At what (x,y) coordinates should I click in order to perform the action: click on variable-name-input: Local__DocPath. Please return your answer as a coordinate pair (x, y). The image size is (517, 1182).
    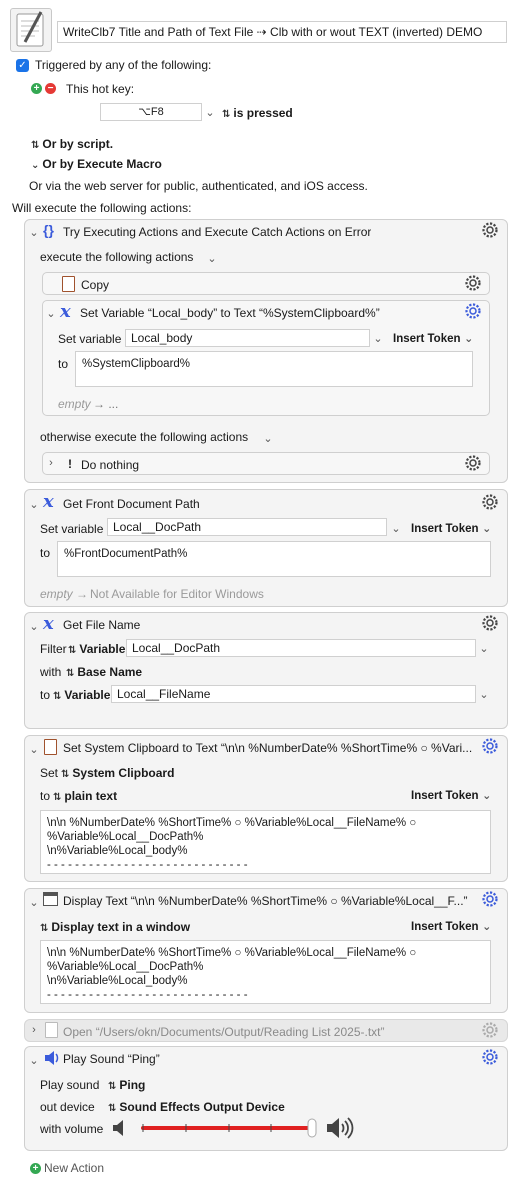
    Looking at the image, I should click on (247, 527).